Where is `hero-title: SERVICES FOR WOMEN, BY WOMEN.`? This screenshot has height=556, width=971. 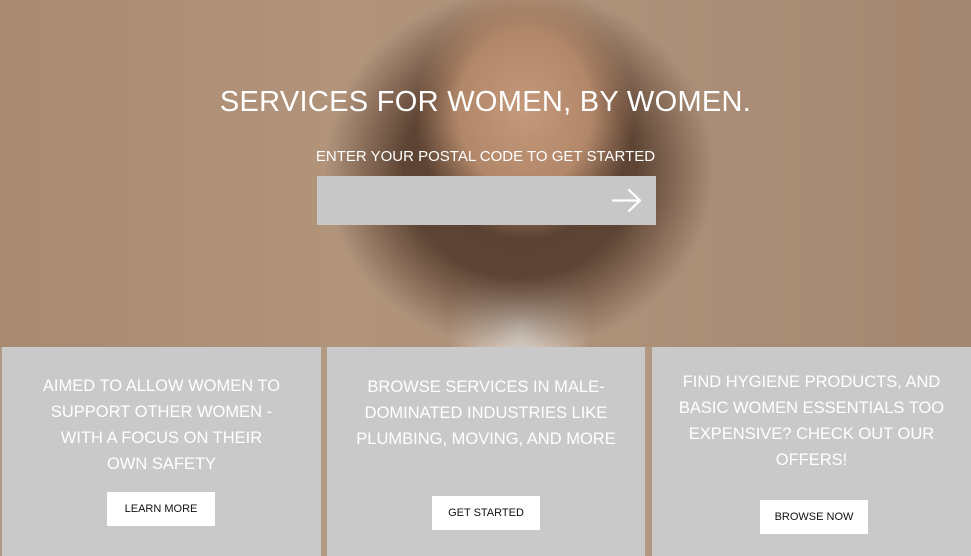
hero-title: SERVICES FOR WOMEN, BY WOMEN. is located at coordinates (485, 102).